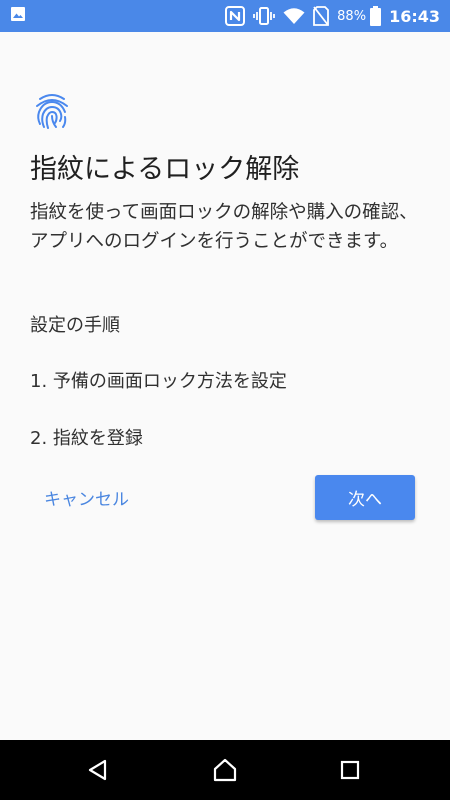 The image size is (450, 800). What do you see at coordinates (414, 16) in the screenshot?
I see `status-clock: 16:43` at bounding box center [414, 16].